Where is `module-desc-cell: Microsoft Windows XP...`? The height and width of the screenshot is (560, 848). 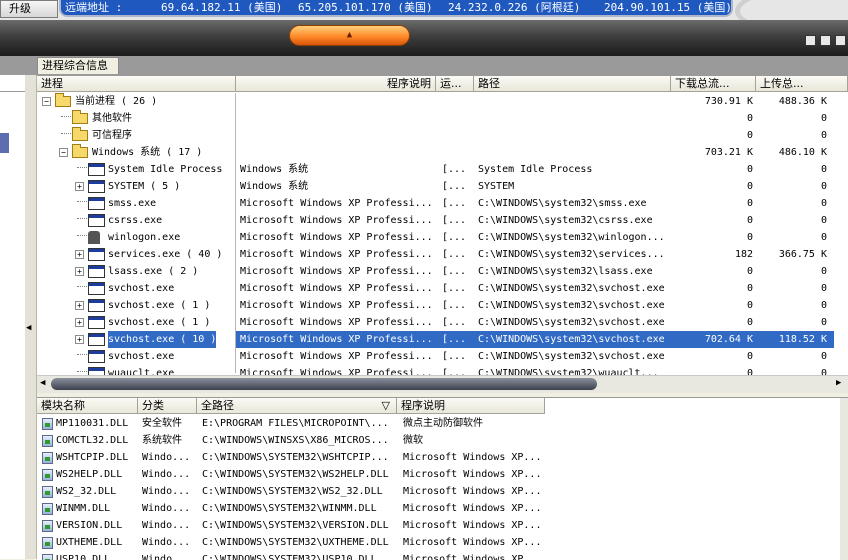 module-desc-cell: Microsoft Windows XP... is located at coordinates (472, 474).